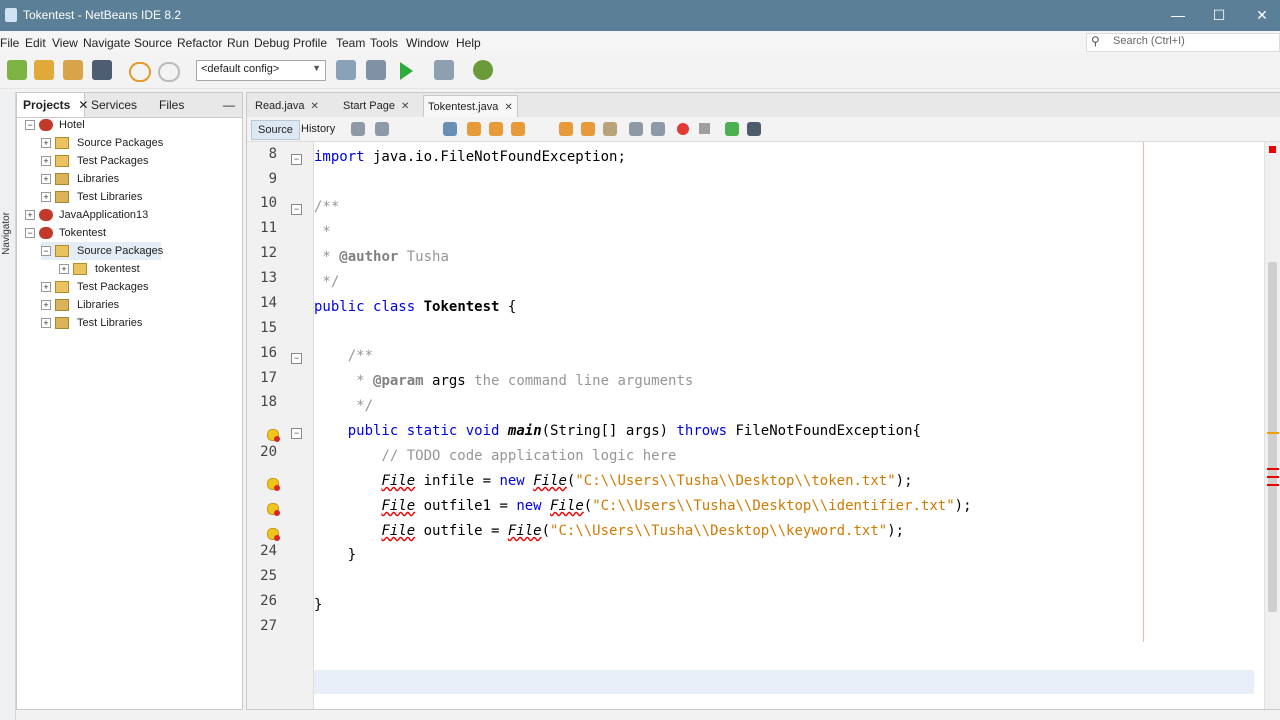 The height and width of the screenshot is (720, 1280). I want to click on search-input: ⚲ Search (Ctrl+I), so click(1183, 42).